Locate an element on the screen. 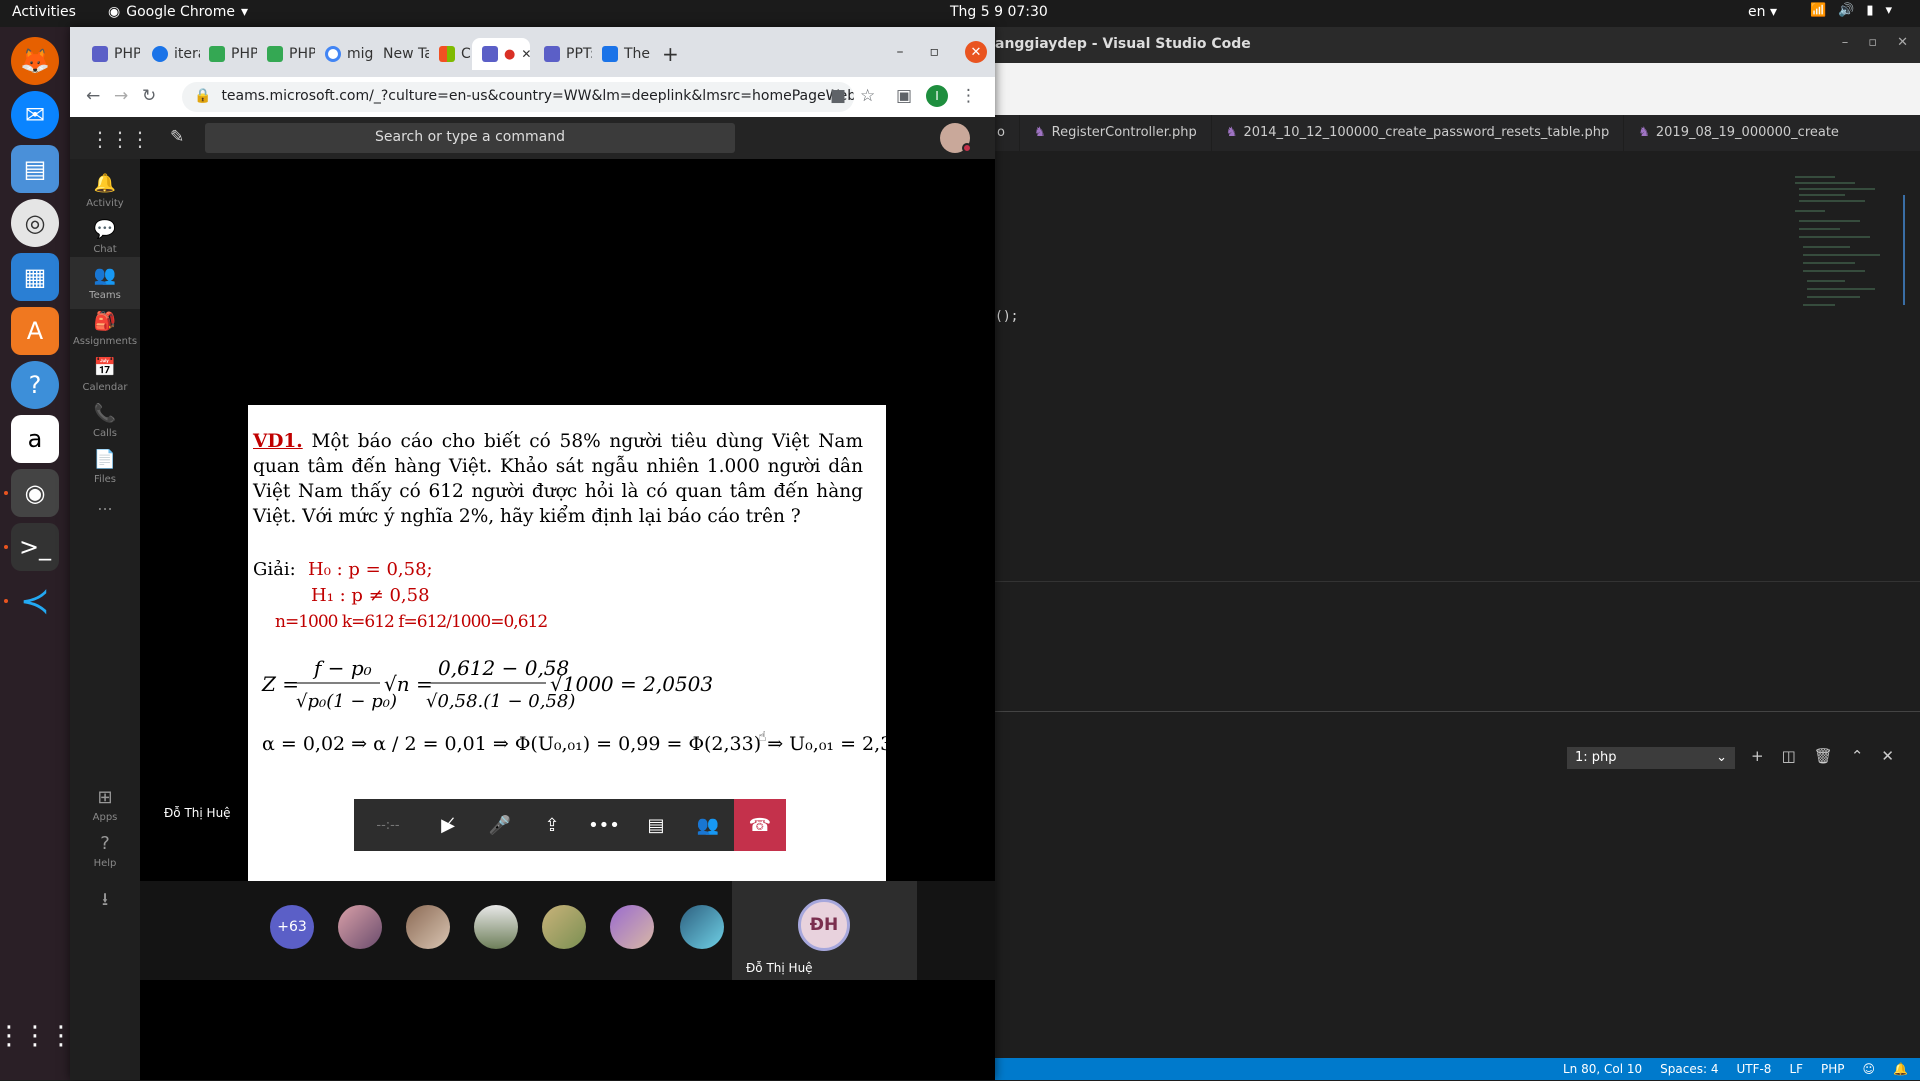 The height and width of the screenshot is (1081, 1920). rail-item-teams: 👥 Teams is located at coordinates (105, 283).